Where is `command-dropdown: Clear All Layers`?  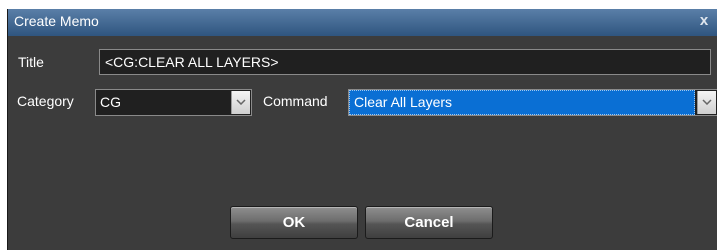 command-dropdown: Clear All Layers is located at coordinates (532, 102).